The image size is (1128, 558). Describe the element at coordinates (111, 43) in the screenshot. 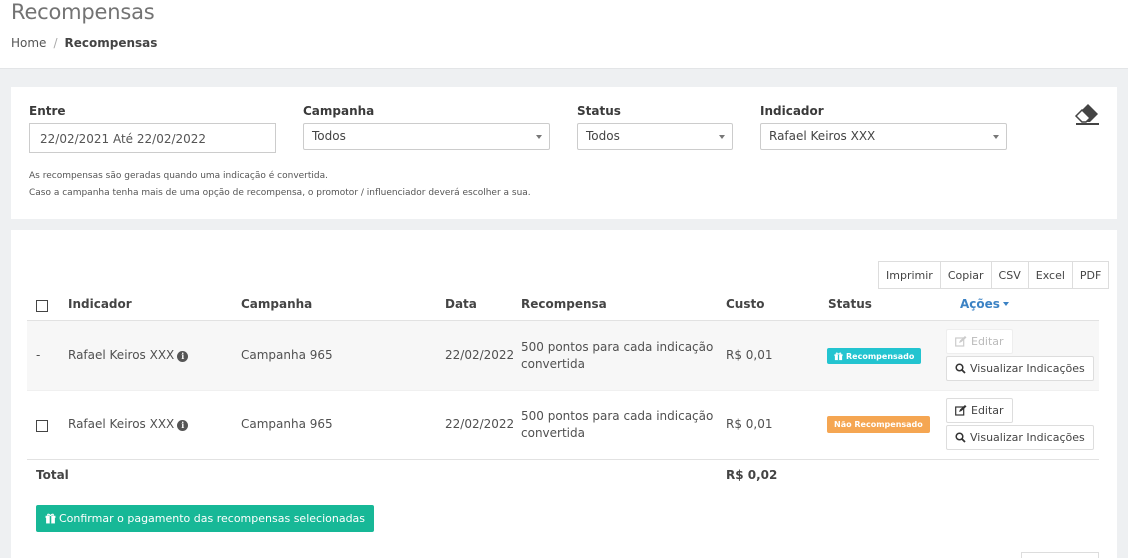

I see `breadcrumb-current: Recompensas` at that location.